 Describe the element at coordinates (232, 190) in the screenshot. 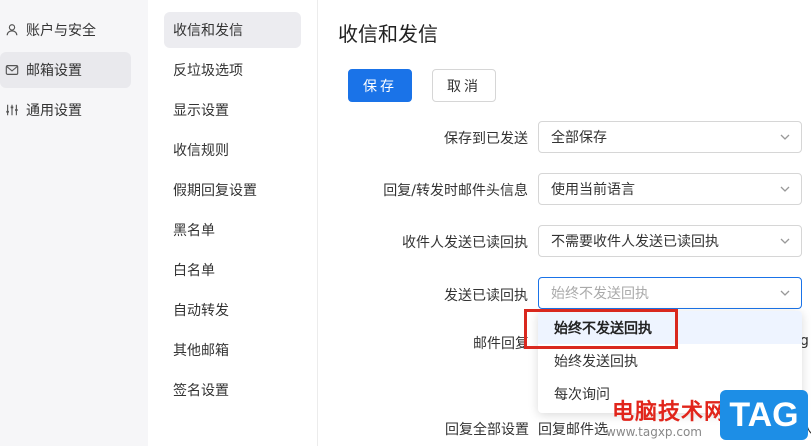

I see `sub-nav-vacation-reply: 假期回复设置` at that location.